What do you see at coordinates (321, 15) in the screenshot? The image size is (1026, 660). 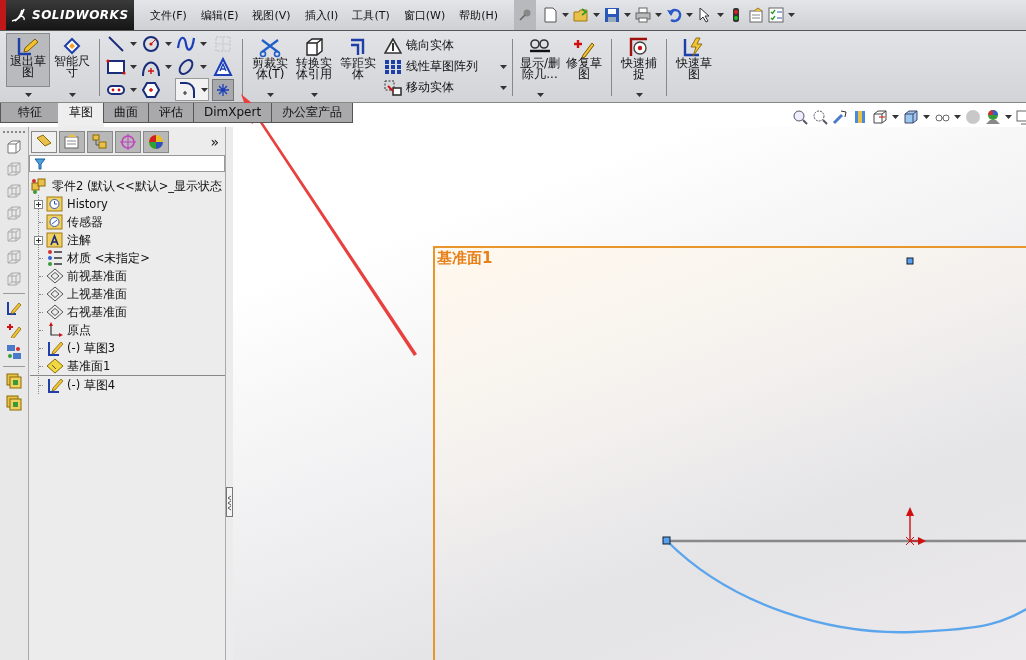 I see `menu-item: 插入(I)` at bounding box center [321, 15].